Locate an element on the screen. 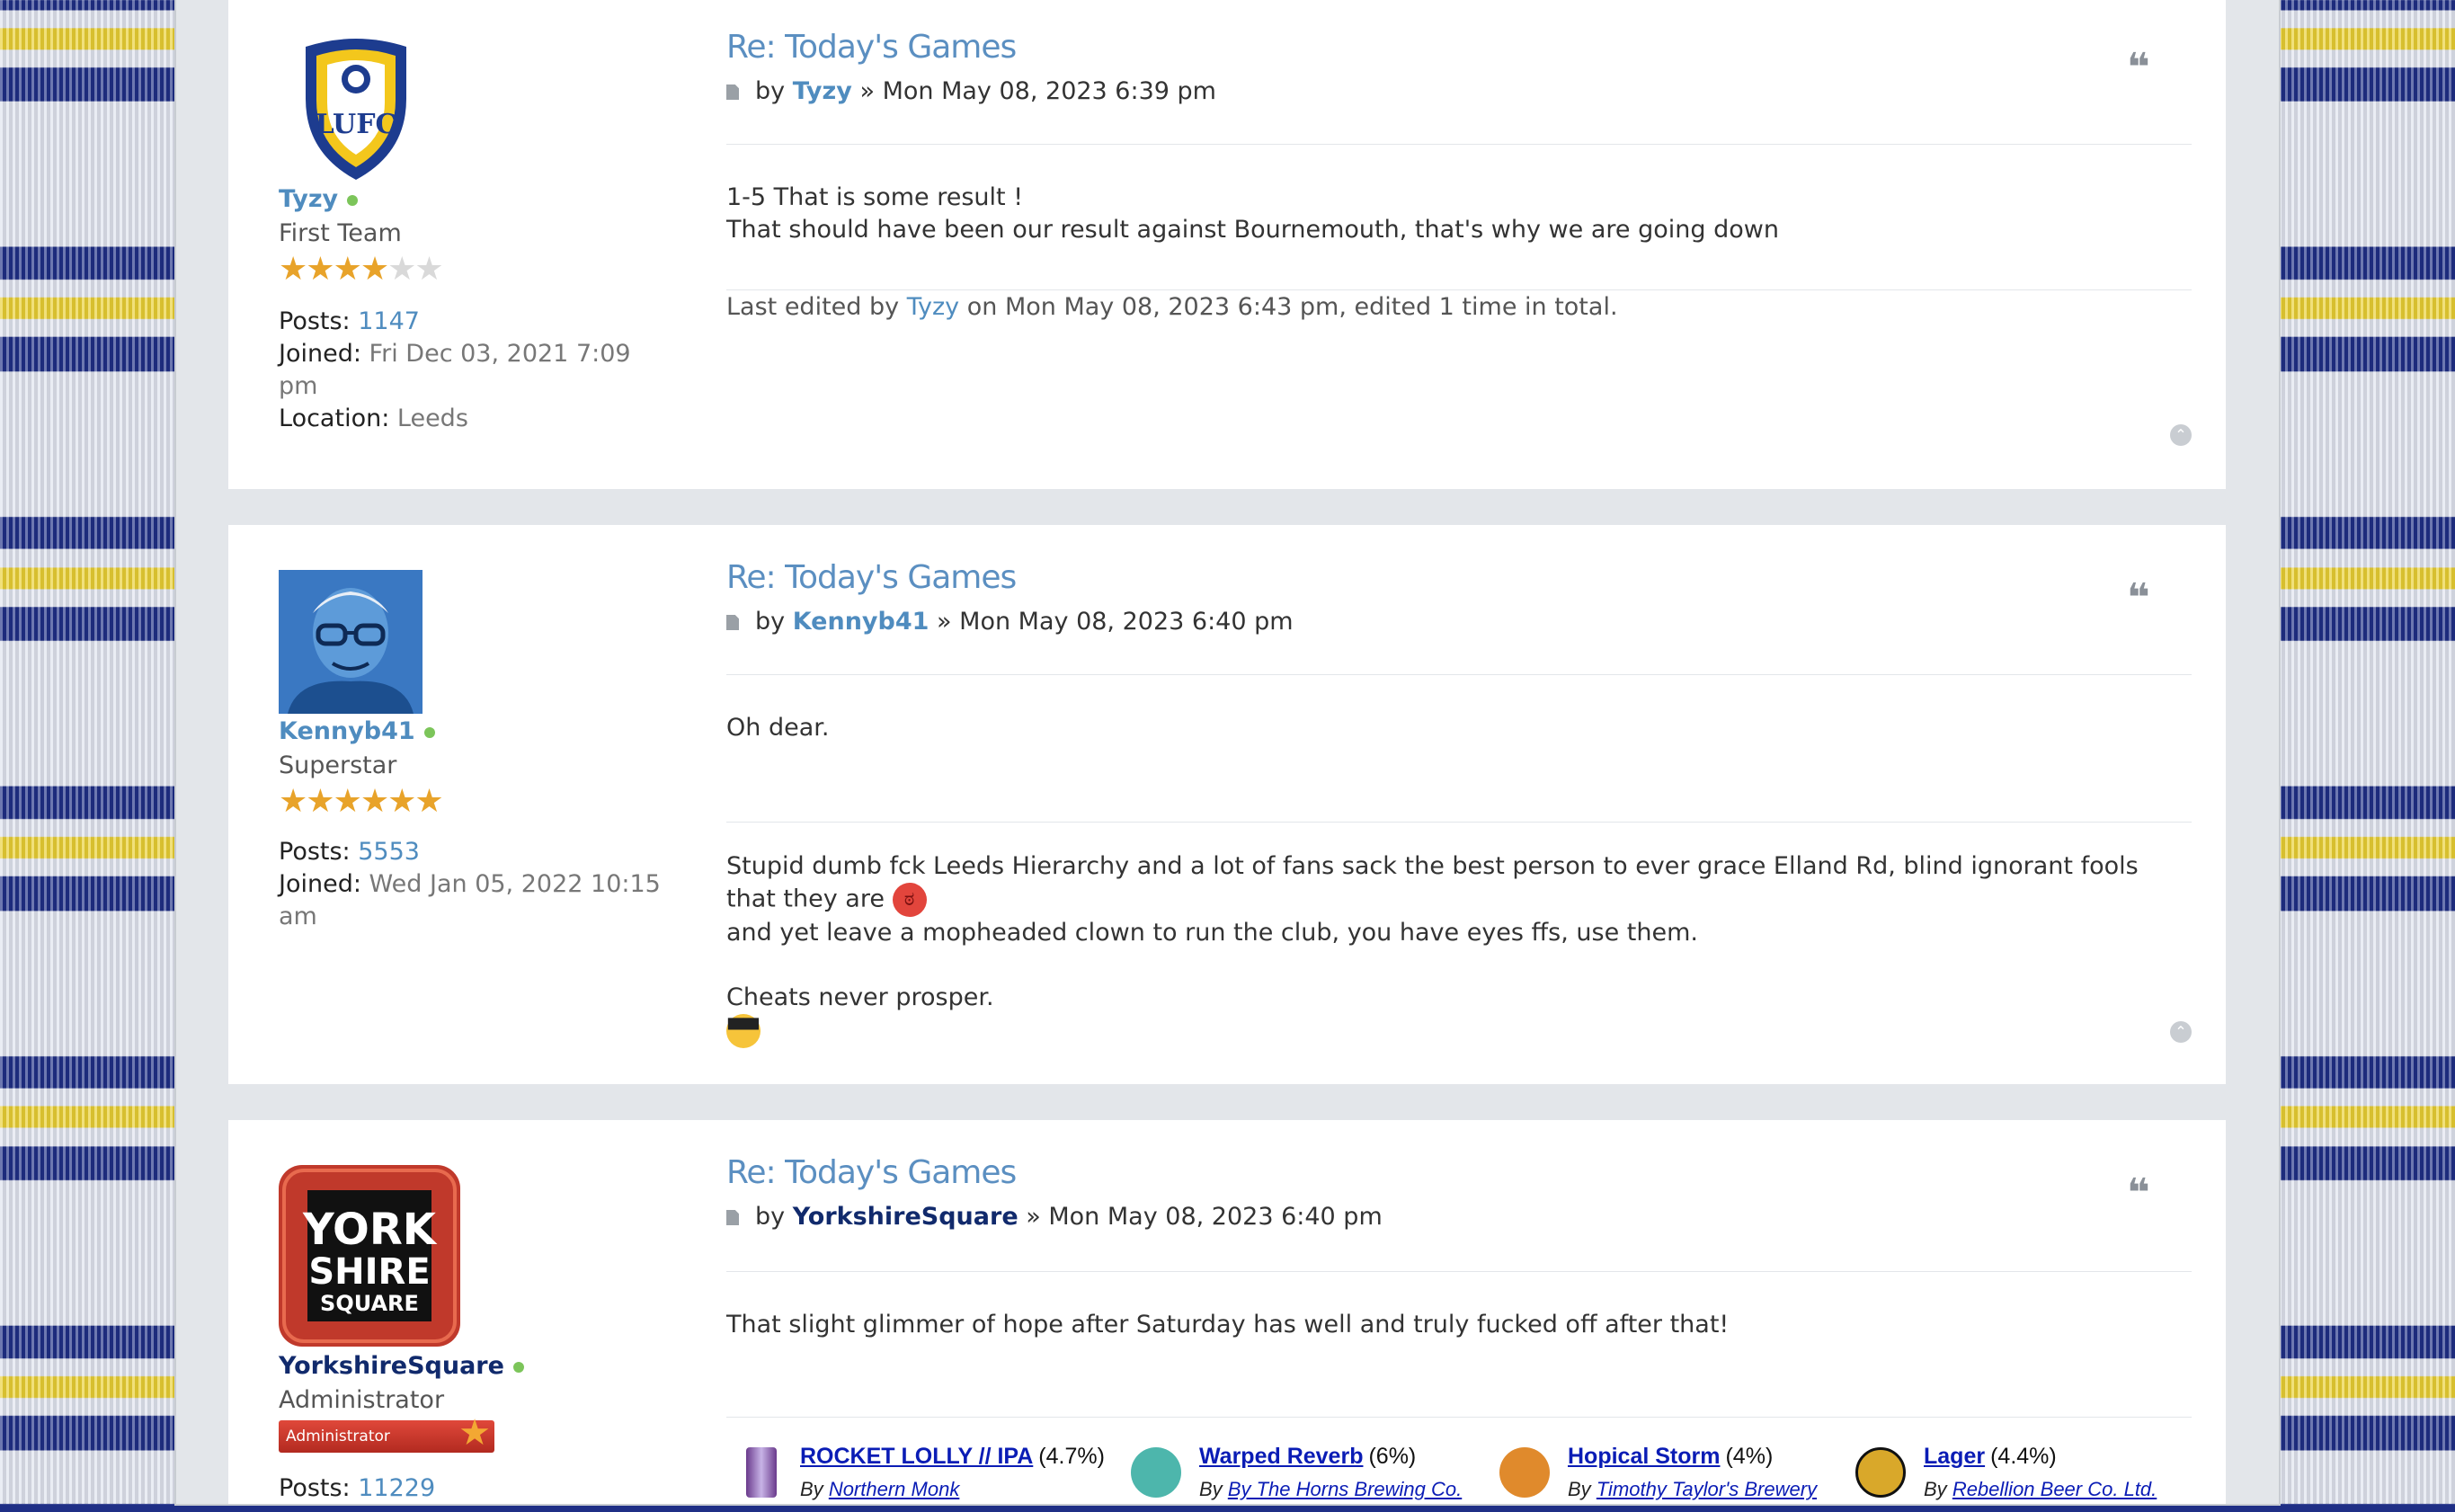  username: Kennyb41 is located at coordinates (357, 731).